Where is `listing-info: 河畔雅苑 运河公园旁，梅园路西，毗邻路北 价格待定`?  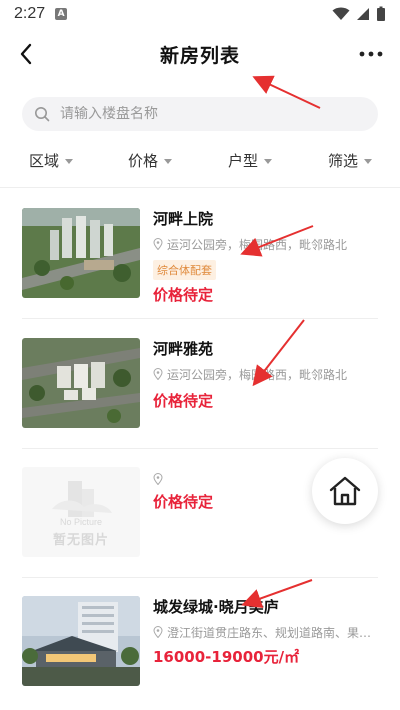 listing-info: 河畔雅苑 运河公园旁，梅园路西，毗邻路北 价格待定 is located at coordinates (265, 374).